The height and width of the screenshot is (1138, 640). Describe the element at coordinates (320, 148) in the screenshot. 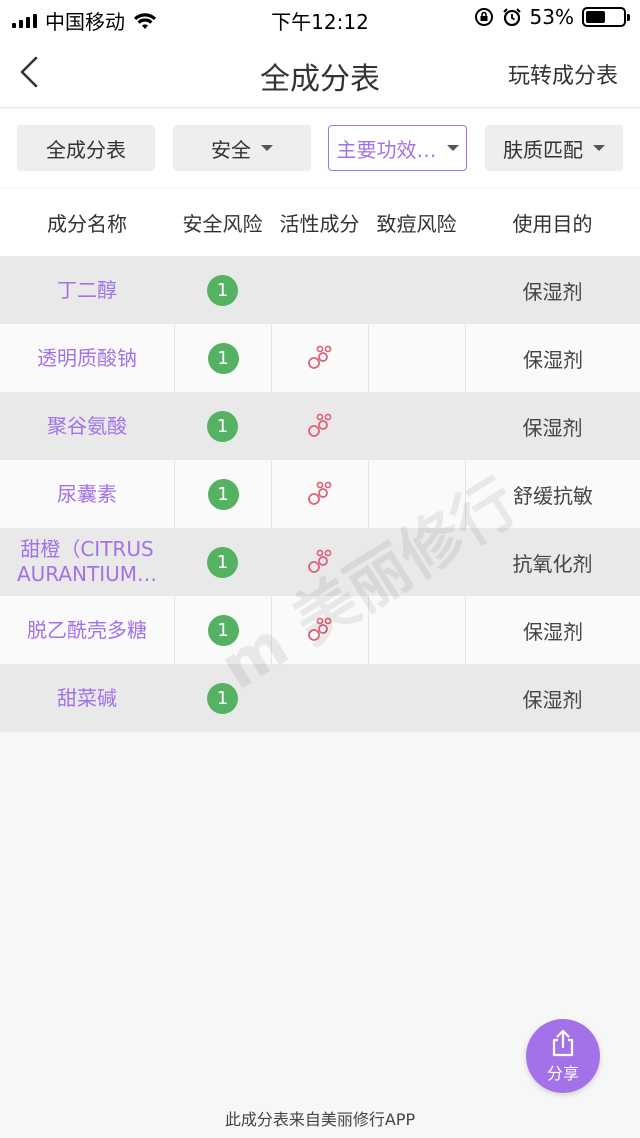

I see `filter-bar: 全成分表 安全 主要功效… 肤质匹配` at that location.